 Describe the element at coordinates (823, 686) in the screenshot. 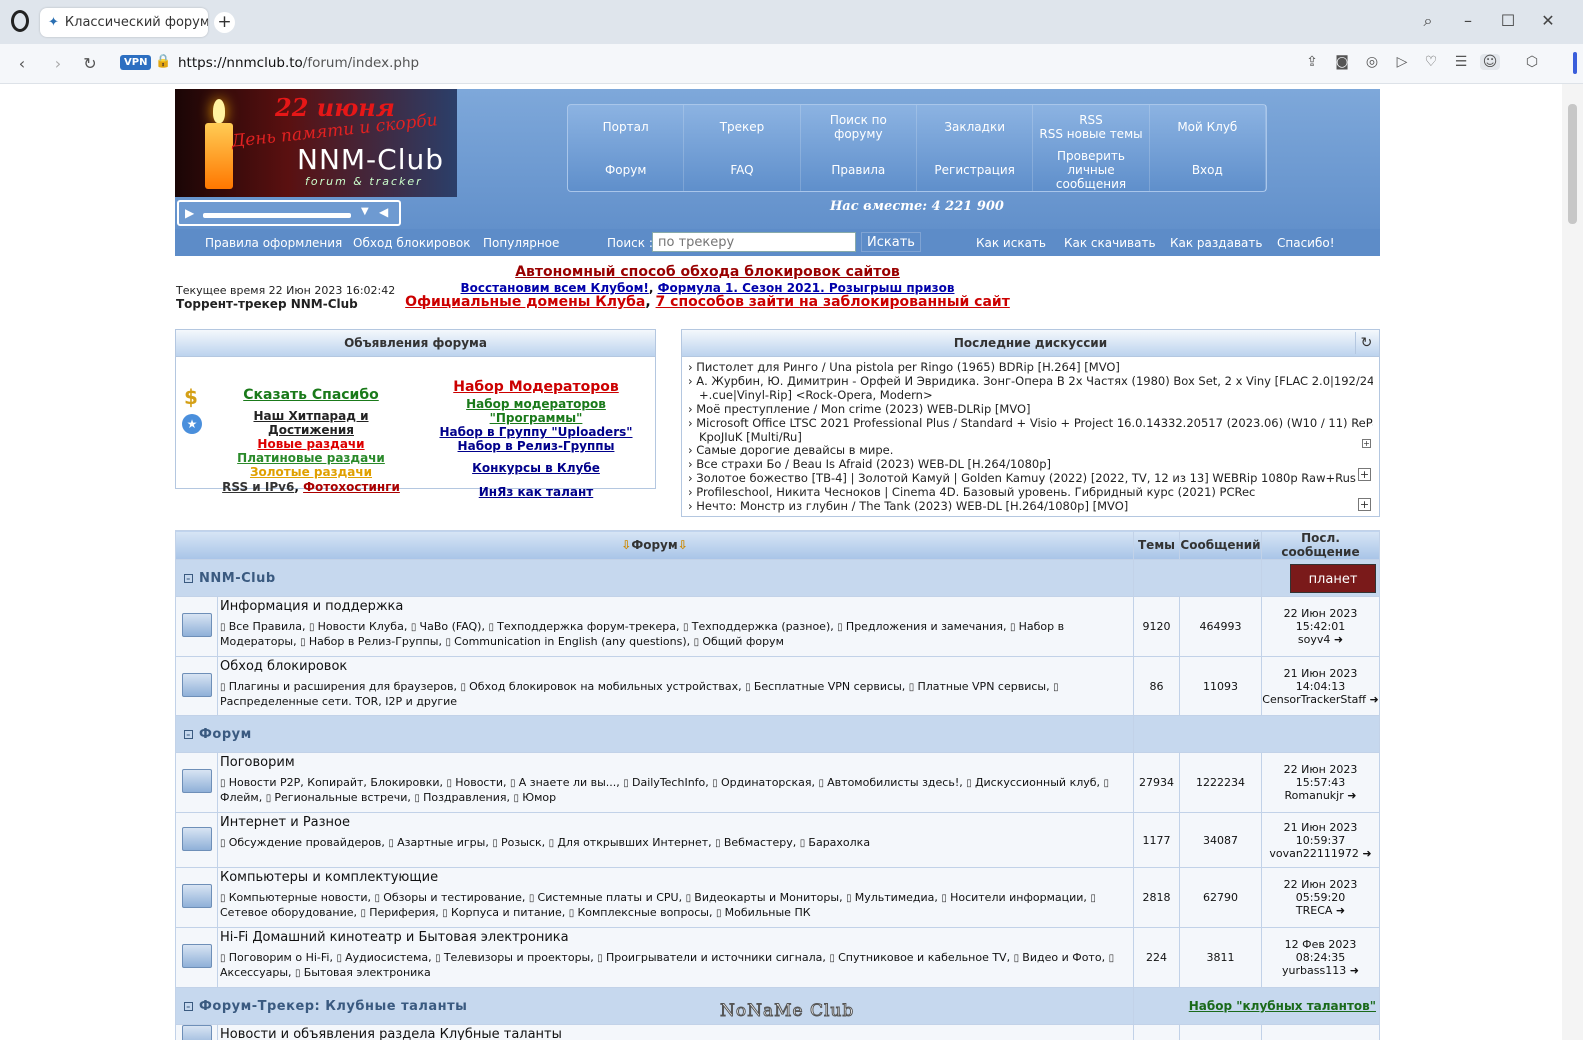

I see `subforum-link: Бесплатные VPN сервисы` at that location.